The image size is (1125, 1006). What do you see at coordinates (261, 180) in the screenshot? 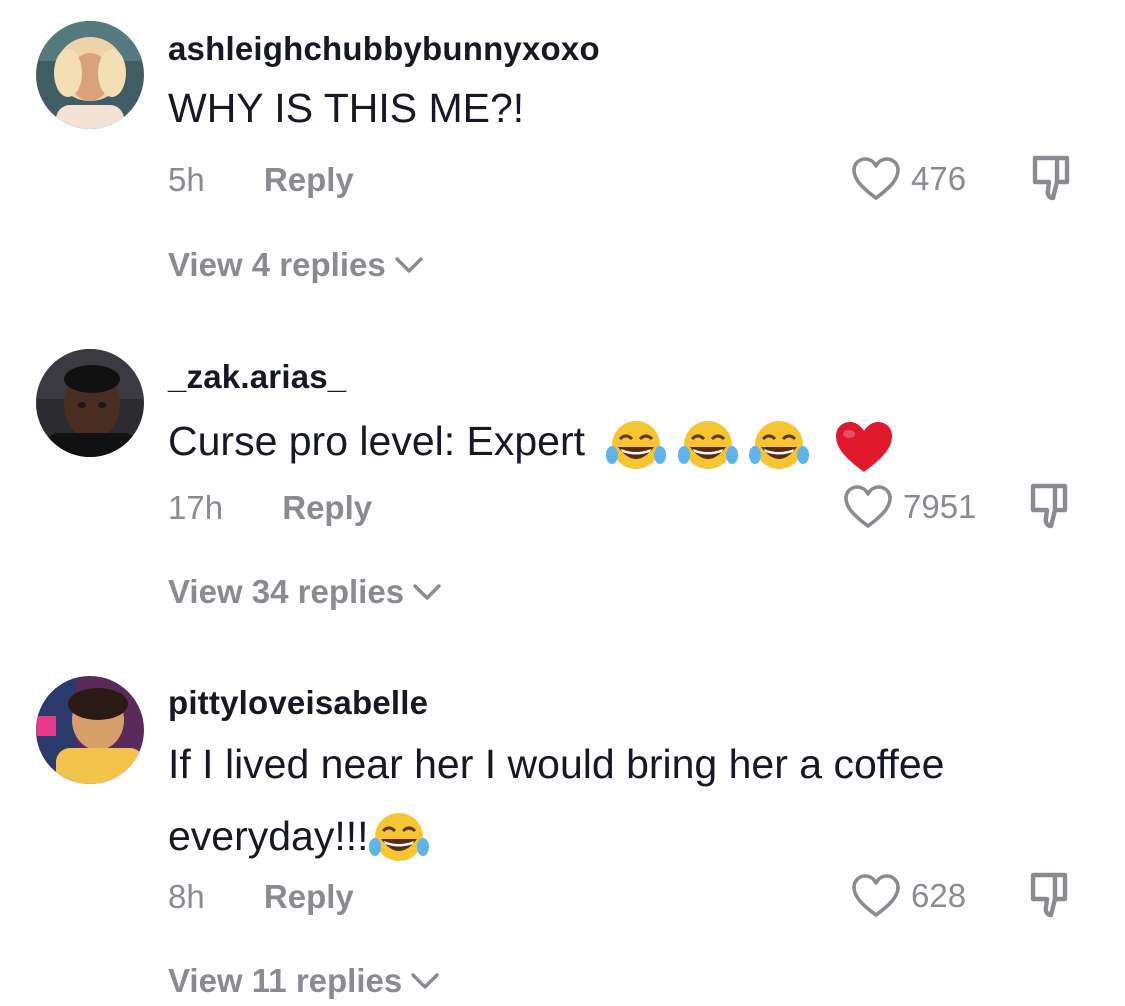
I see `comment-meta: 5h Reply` at bounding box center [261, 180].